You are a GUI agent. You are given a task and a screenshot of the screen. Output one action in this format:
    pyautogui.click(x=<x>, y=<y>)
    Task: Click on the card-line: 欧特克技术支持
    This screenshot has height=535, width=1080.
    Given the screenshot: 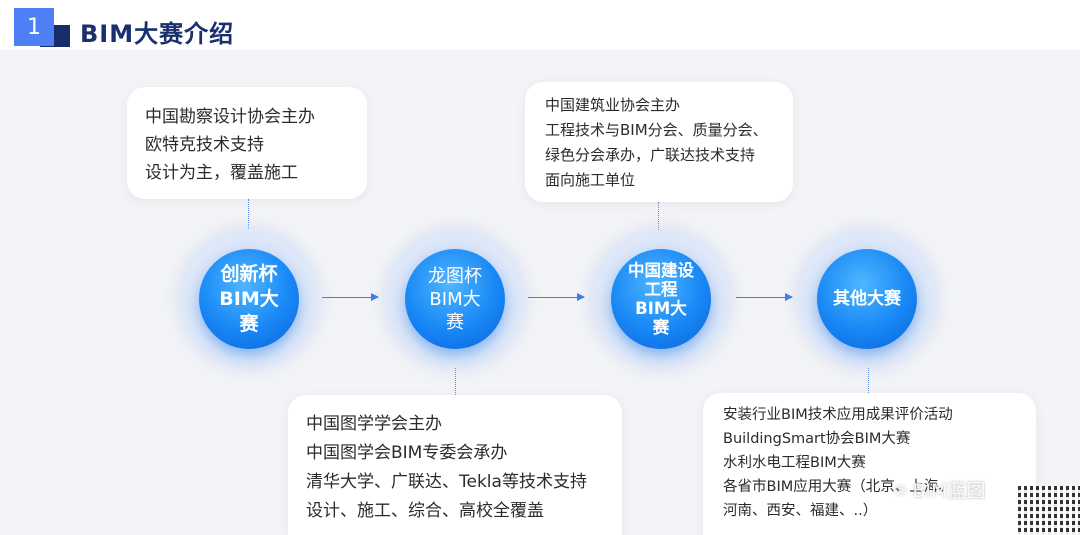 What is the action you would take?
    pyautogui.click(x=204, y=145)
    